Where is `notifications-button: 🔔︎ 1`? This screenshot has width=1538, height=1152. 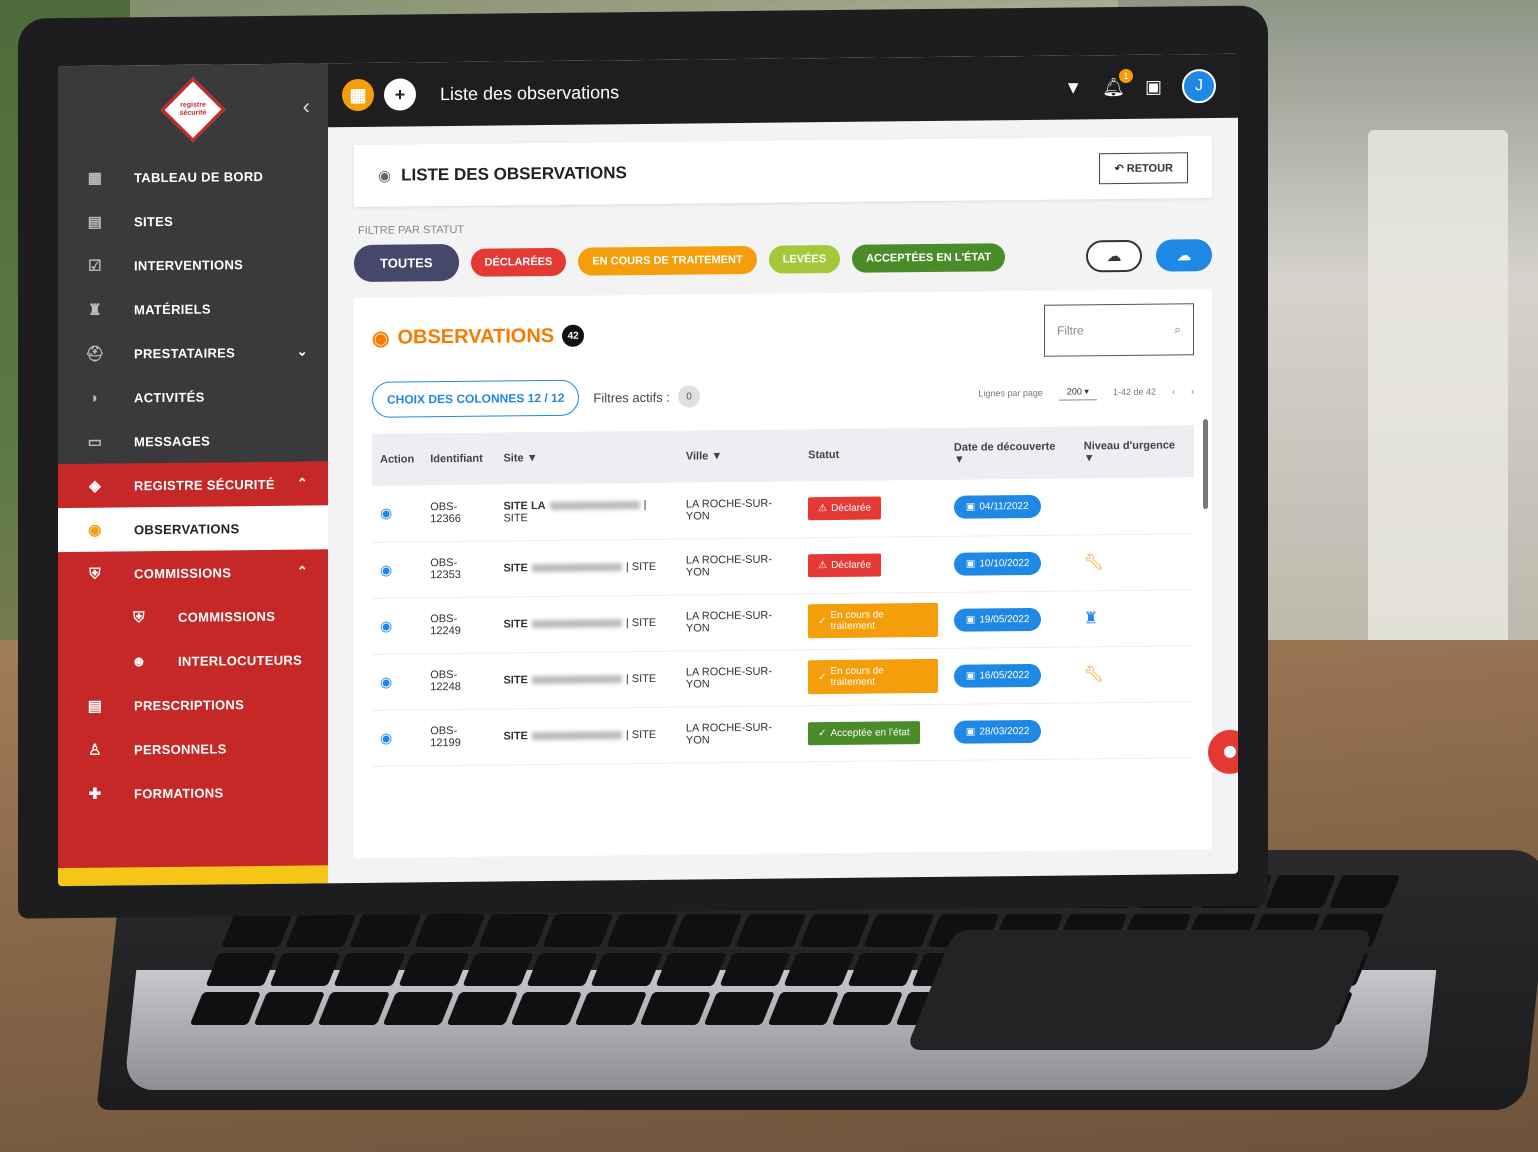 notifications-button: 🔔︎ 1 is located at coordinates (1117, 82).